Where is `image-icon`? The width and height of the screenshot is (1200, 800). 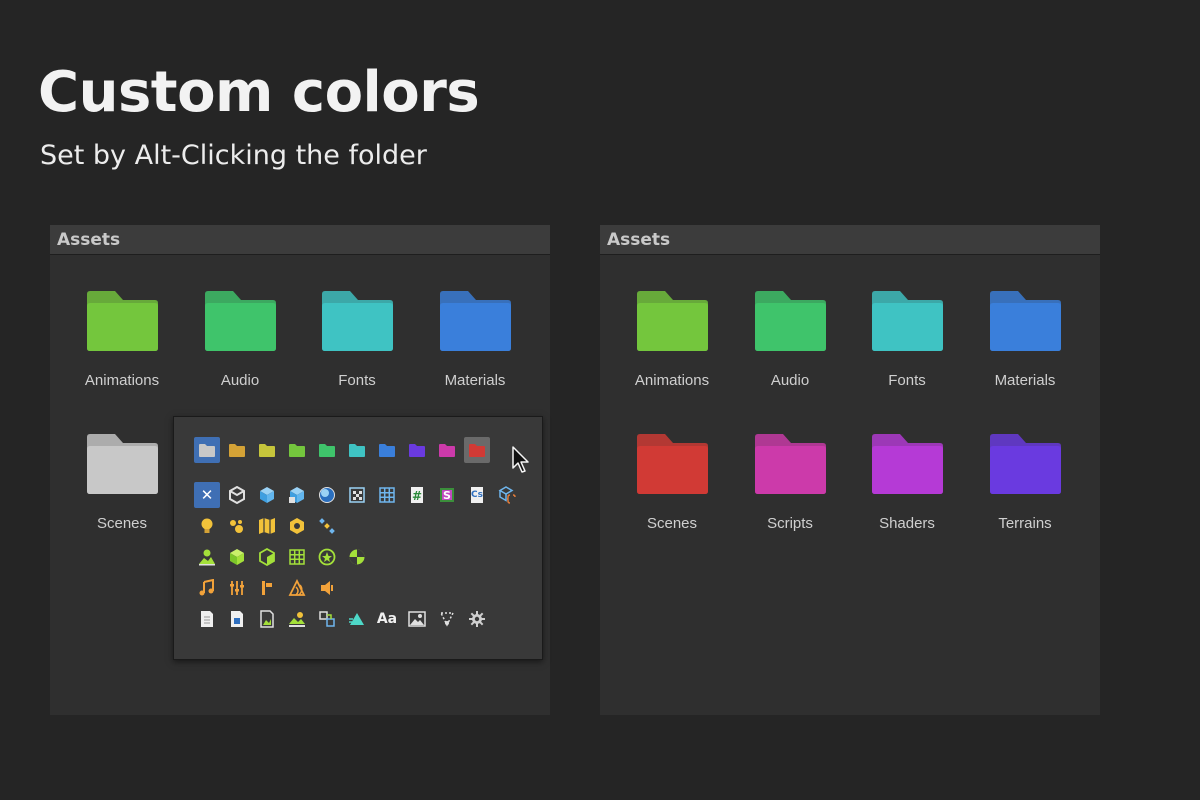 image-icon is located at coordinates (417, 619).